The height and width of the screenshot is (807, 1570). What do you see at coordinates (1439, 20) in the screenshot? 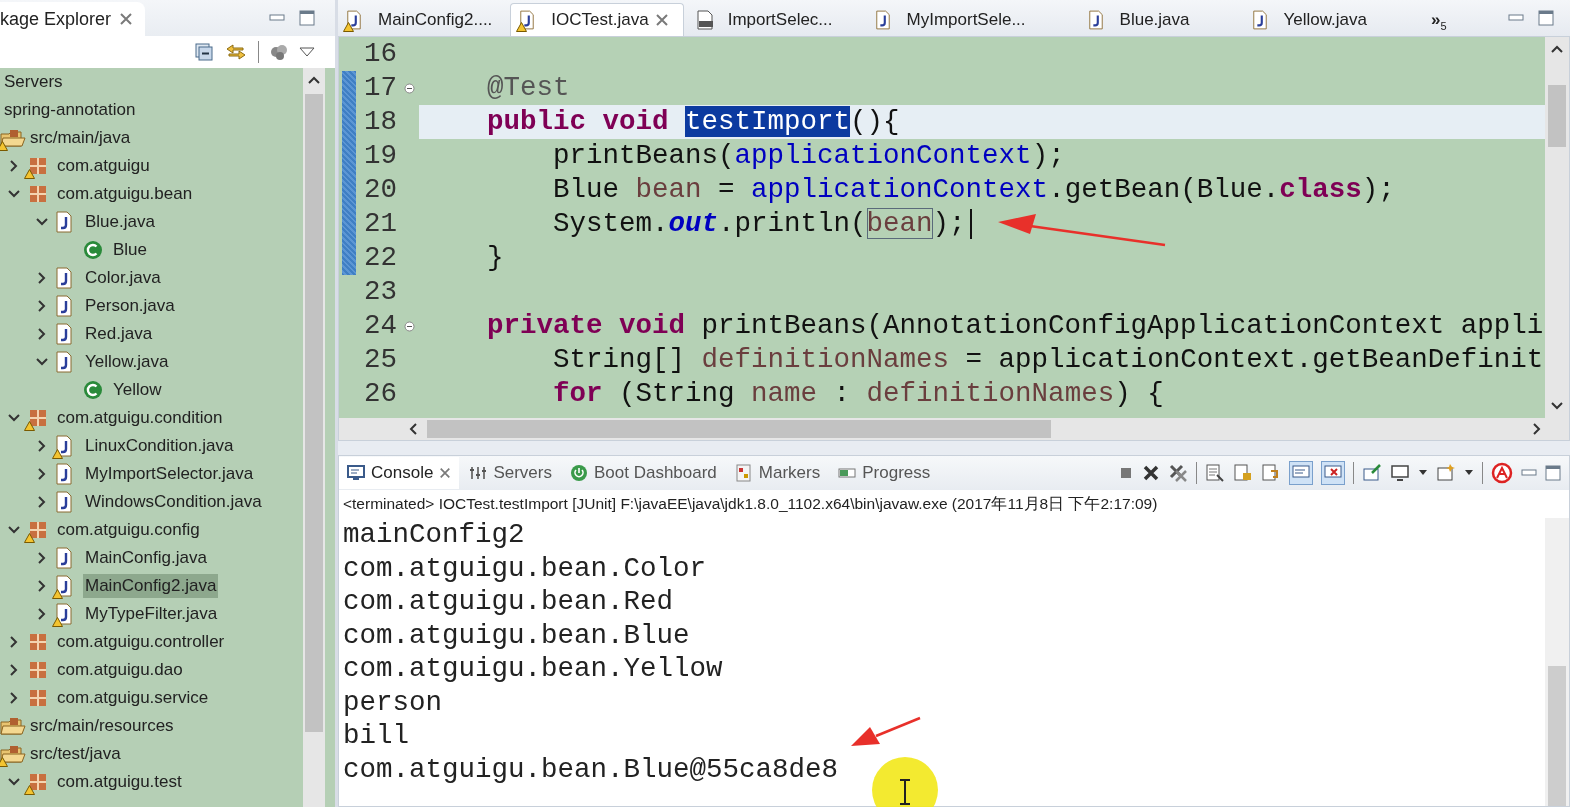
I see `more-tabs-button: »$_{5}$` at bounding box center [1439, 20].